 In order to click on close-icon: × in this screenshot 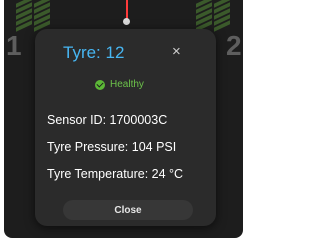, I will do `click(176, 51)`.